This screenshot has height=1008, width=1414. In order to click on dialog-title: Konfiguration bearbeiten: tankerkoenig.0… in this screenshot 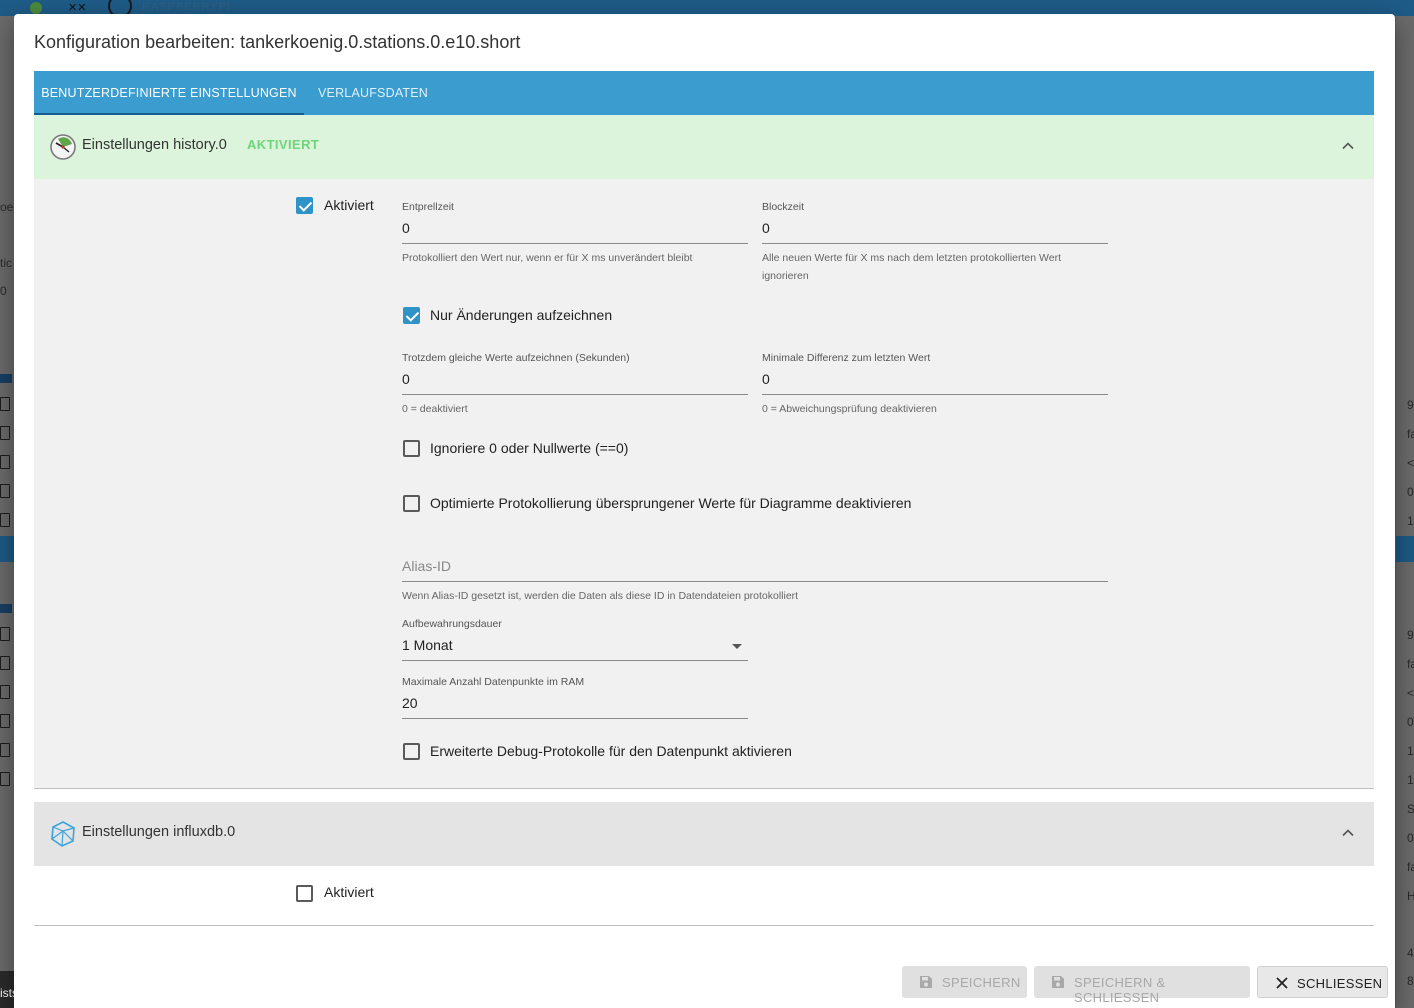, I will do `click(277, 42)`.